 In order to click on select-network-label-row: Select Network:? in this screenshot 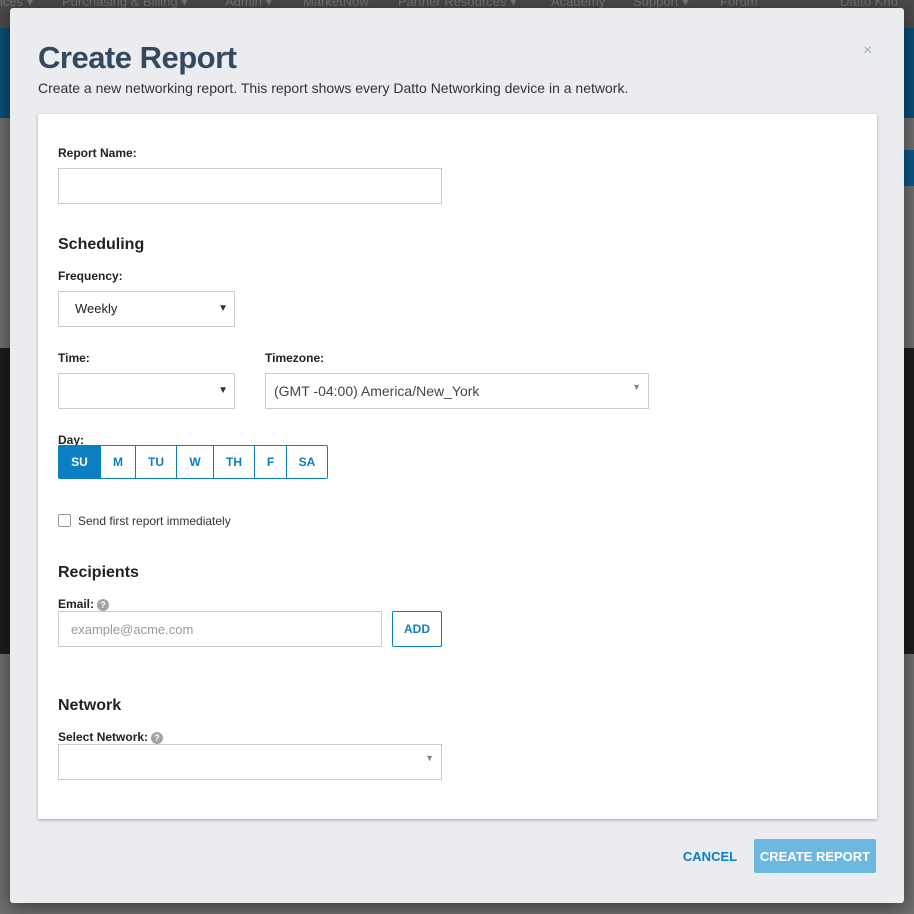, I will do `click(111, 737)`.